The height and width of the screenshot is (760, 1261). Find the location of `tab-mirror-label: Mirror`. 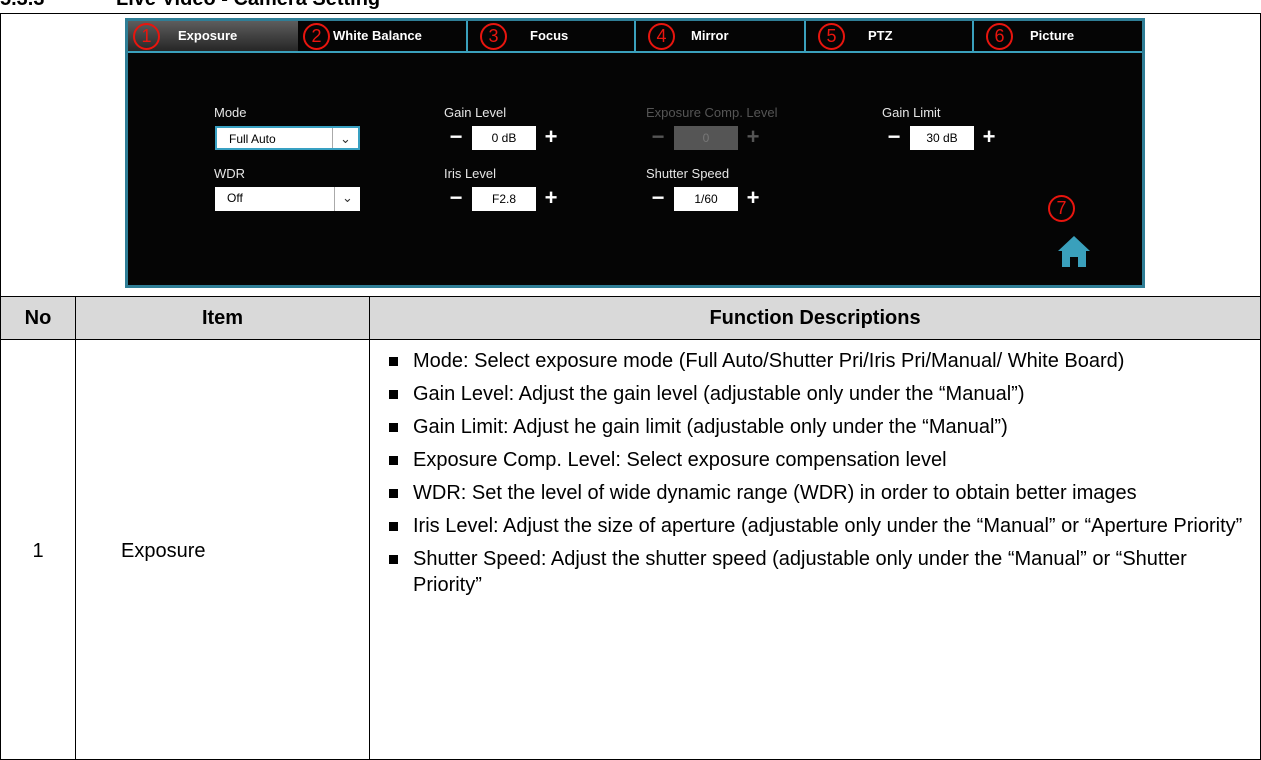

tab-mirror-label: Mirror is located at coordinates (710, 35).